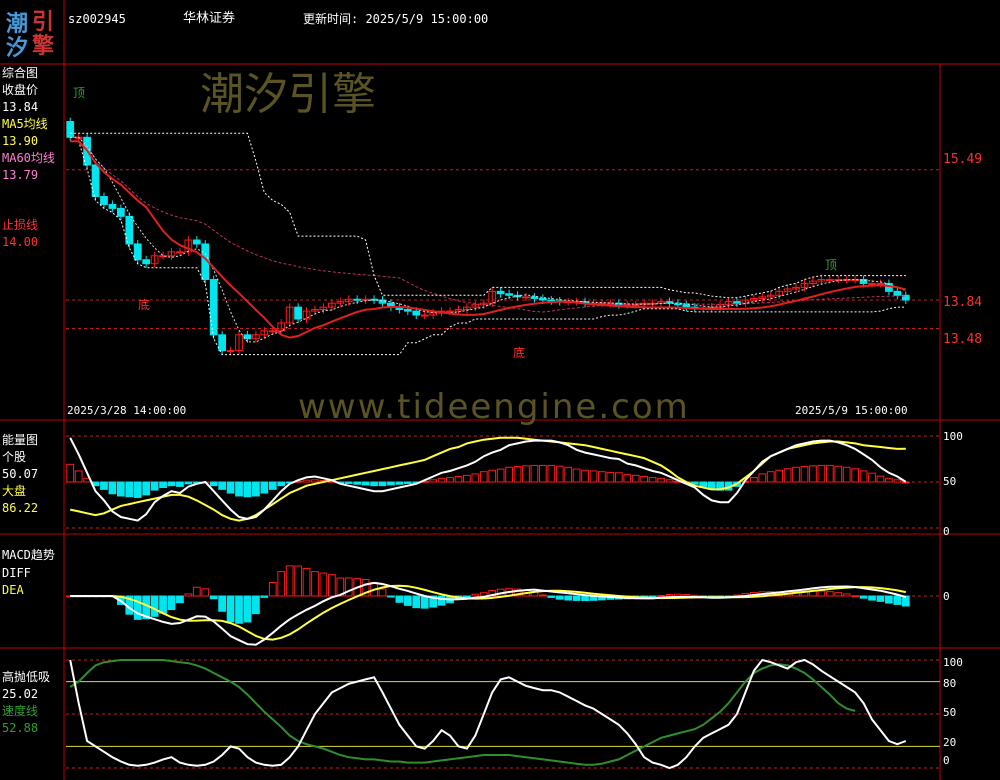 The height and width of the screenshot is (780, 1000). What do you see at coordinates (950, 712) in the screenshot?
I see `kdj-tick: 50` at bounding box center [950, 712].